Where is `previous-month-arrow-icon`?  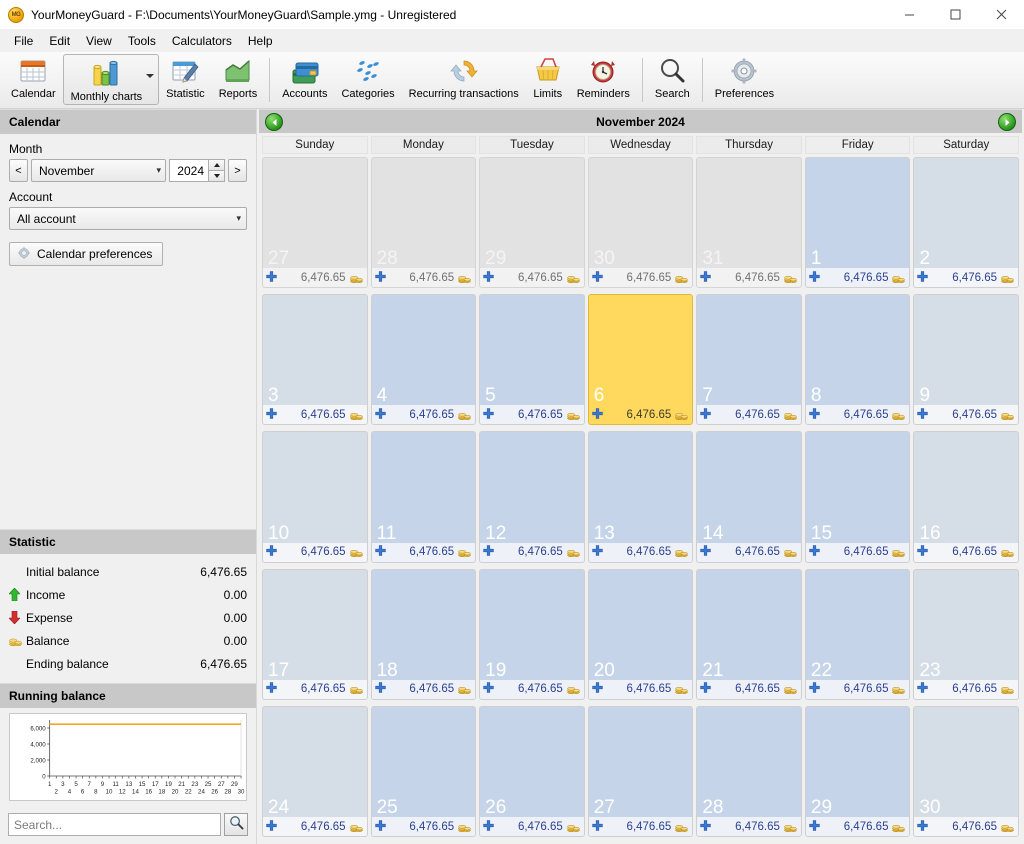 previous-month-arrow-icon is located at coordinates (274, 122).